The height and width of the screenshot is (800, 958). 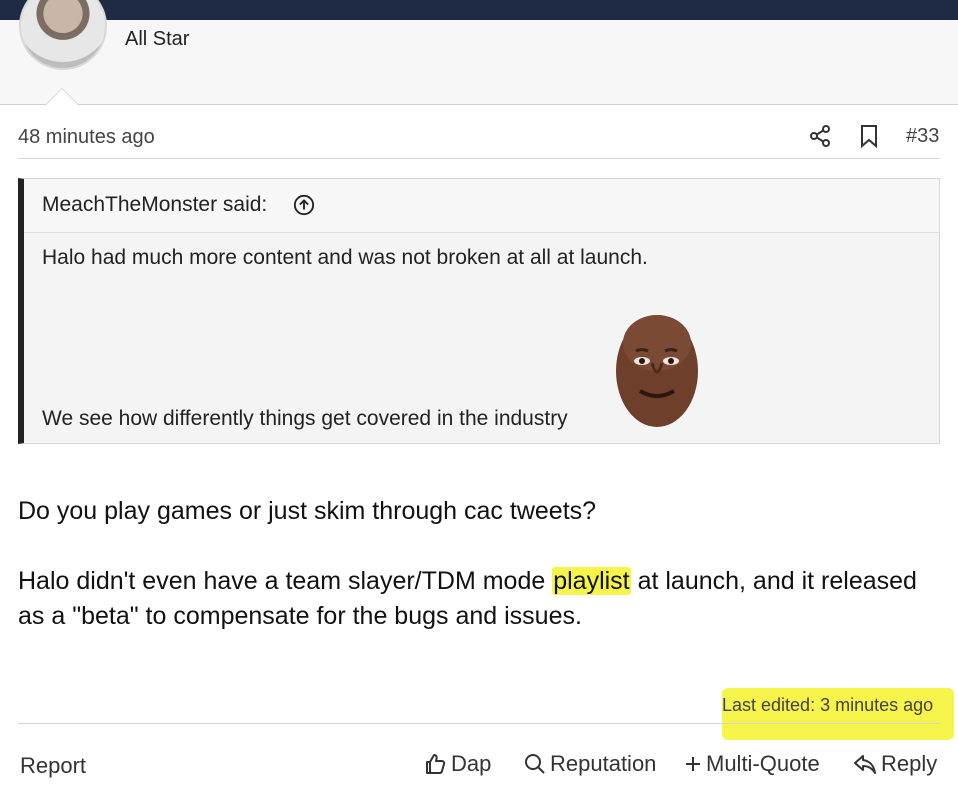 What do you see at coordinates (479, 723) in the screenshot?
I see `post-divider` at bounding box center [479, 723].